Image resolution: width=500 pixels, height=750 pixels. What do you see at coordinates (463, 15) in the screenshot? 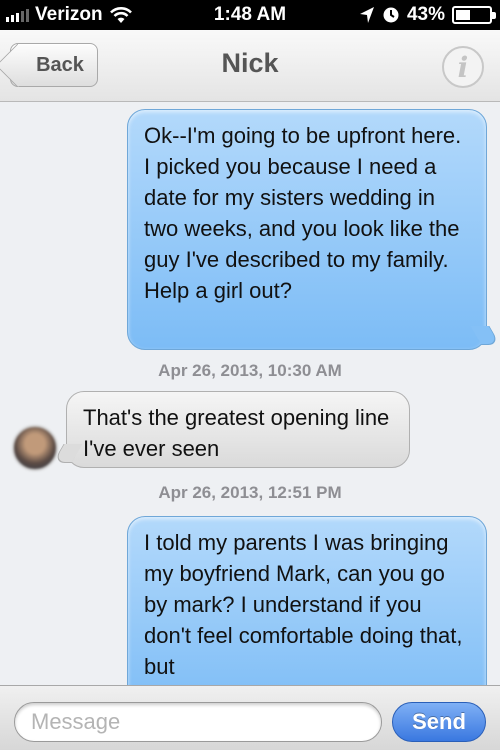
I see `battery-level` at bounding box center [463, 15].